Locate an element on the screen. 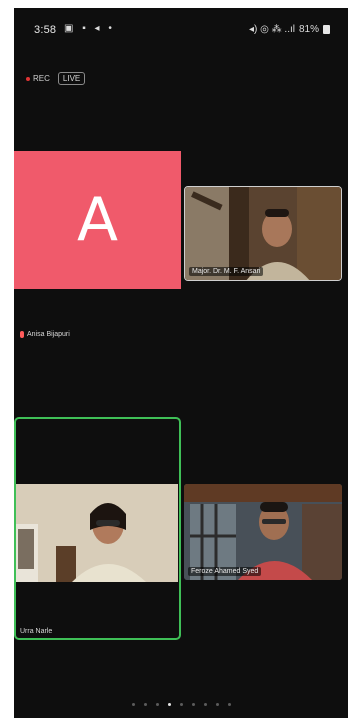 This screenshot has width=350, height=718. page-indicator is located at coordinates (181, 704).